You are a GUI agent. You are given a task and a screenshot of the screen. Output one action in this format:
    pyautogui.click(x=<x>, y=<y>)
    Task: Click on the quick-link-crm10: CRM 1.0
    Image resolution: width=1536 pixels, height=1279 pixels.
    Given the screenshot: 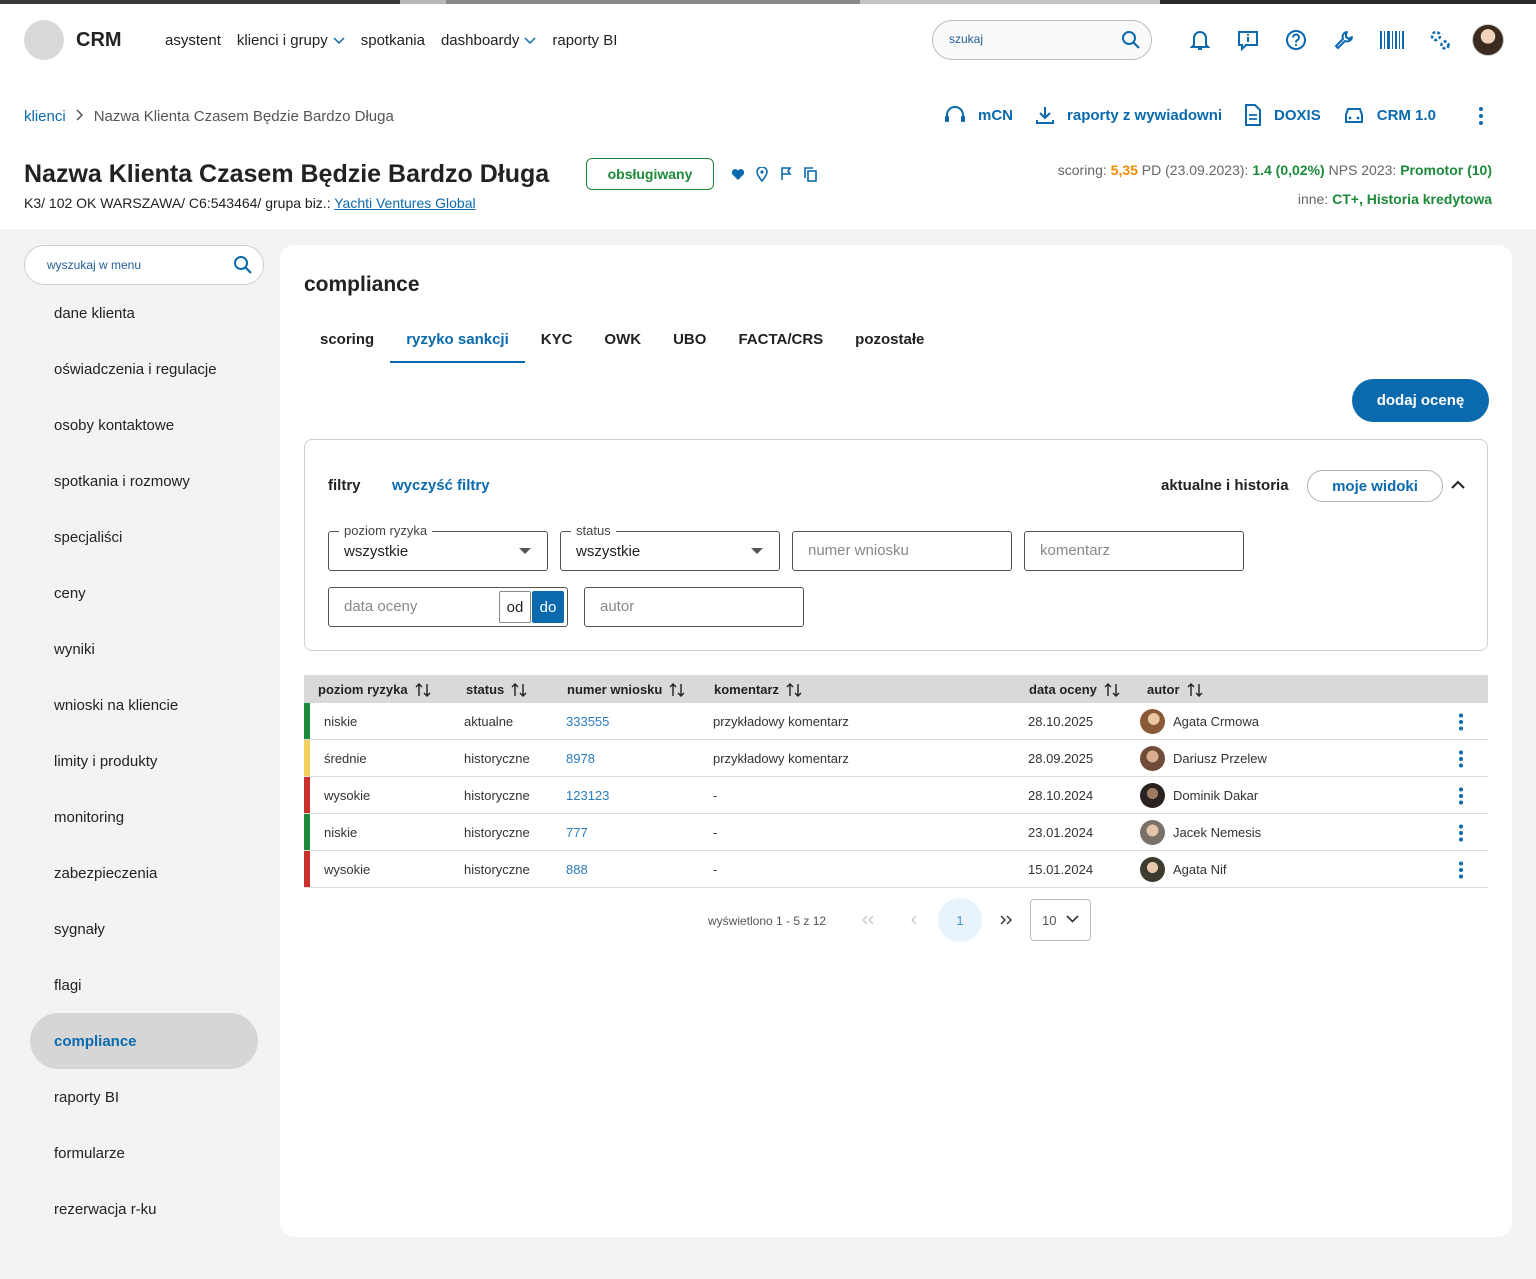 What is the action you would take?
    pyautogui.click(x=1389, y=115)
    